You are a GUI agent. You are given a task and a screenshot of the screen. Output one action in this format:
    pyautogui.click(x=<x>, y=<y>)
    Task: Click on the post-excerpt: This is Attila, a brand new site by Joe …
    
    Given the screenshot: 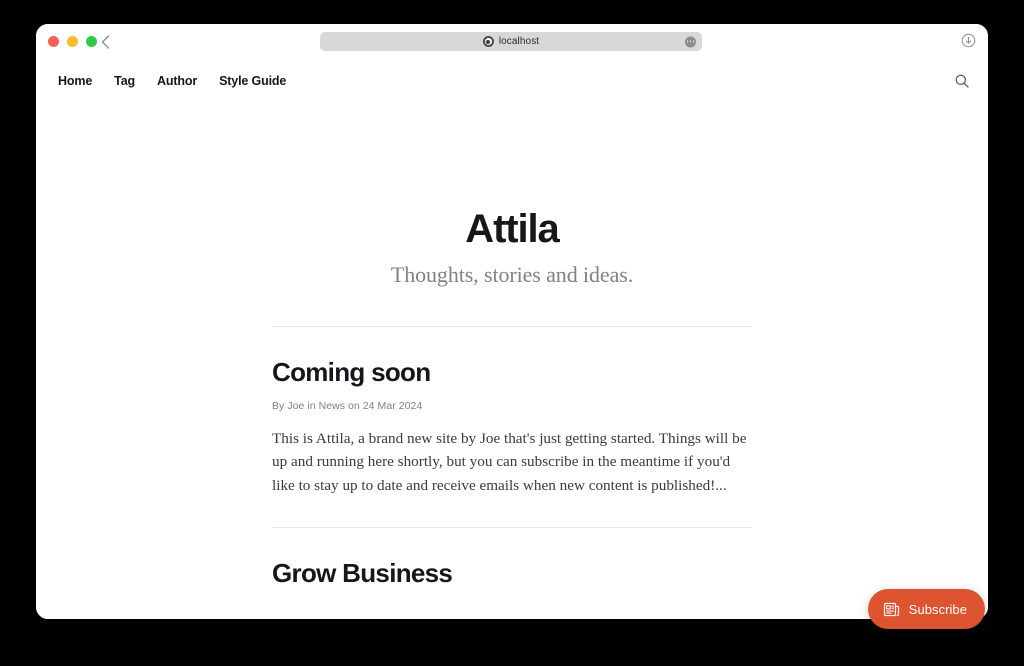 What is the action you would take?
    pyautogui.click(x=509, y=462)
    